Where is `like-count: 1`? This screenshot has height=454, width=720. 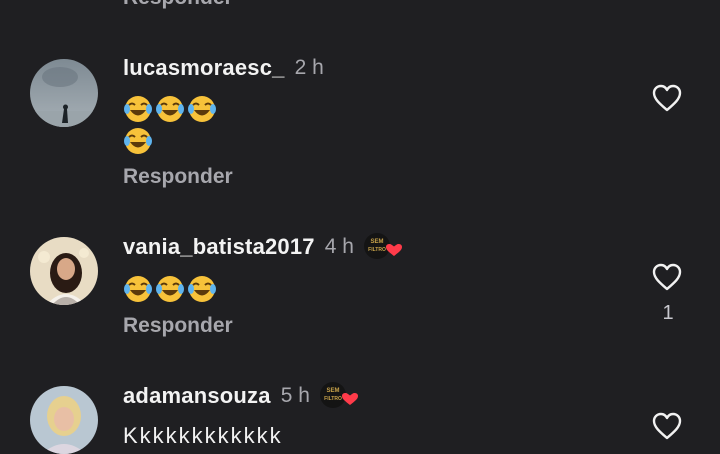
like-count: 1 is located at coordinates (668, 313).